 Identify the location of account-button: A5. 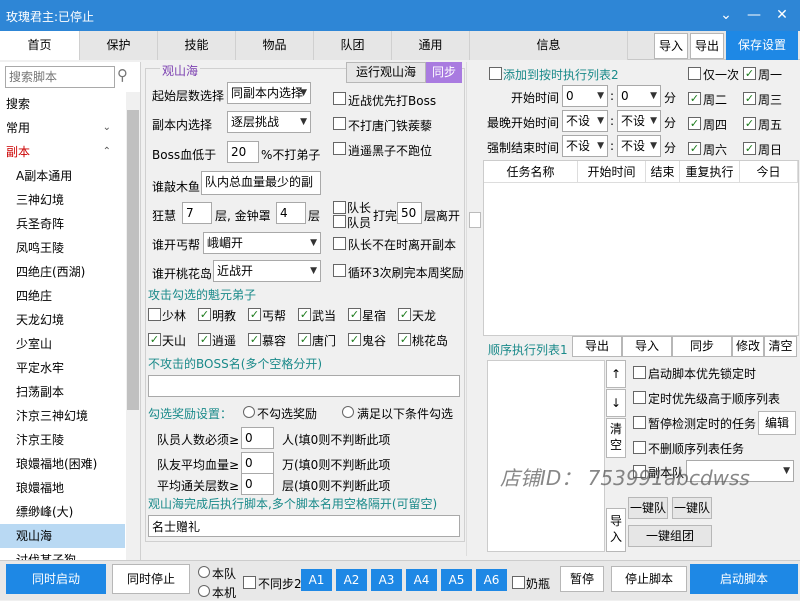
(456, 580).